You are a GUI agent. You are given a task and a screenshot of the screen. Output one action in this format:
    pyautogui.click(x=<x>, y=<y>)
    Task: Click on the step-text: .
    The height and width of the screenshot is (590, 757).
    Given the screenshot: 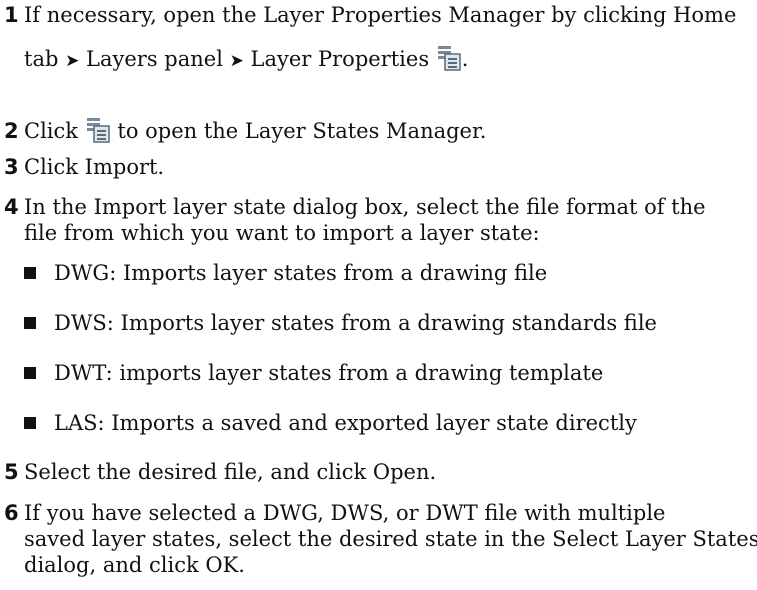 What is the action you would take?
    pyautogui.click(x=465, y=59)
    